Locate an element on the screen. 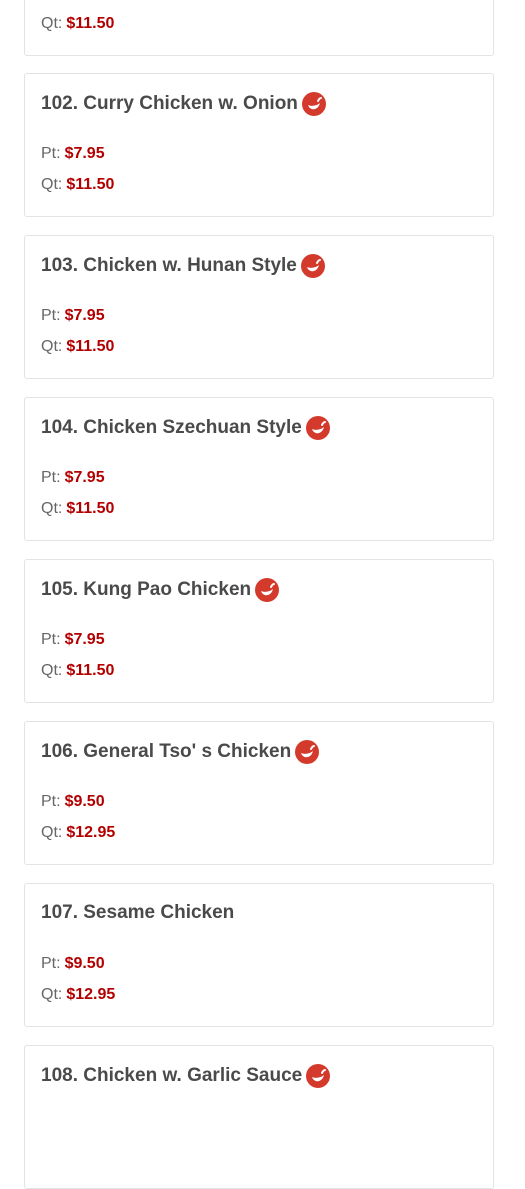 This screenshot has width=525, height=1189. menu-item-card: 105. Kung Pao Chicken Pt: $7.95 Qt: $11.50 is located at coordinates (259, 631).